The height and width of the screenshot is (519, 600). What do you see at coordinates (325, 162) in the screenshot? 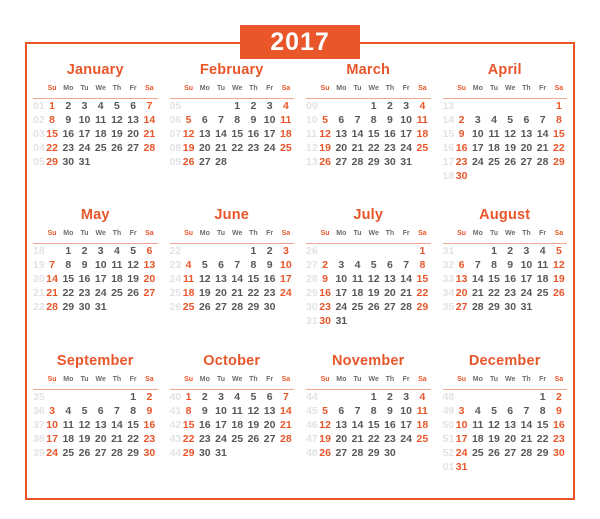
I see `day-cell: 26` at bounding box center [325, 162].